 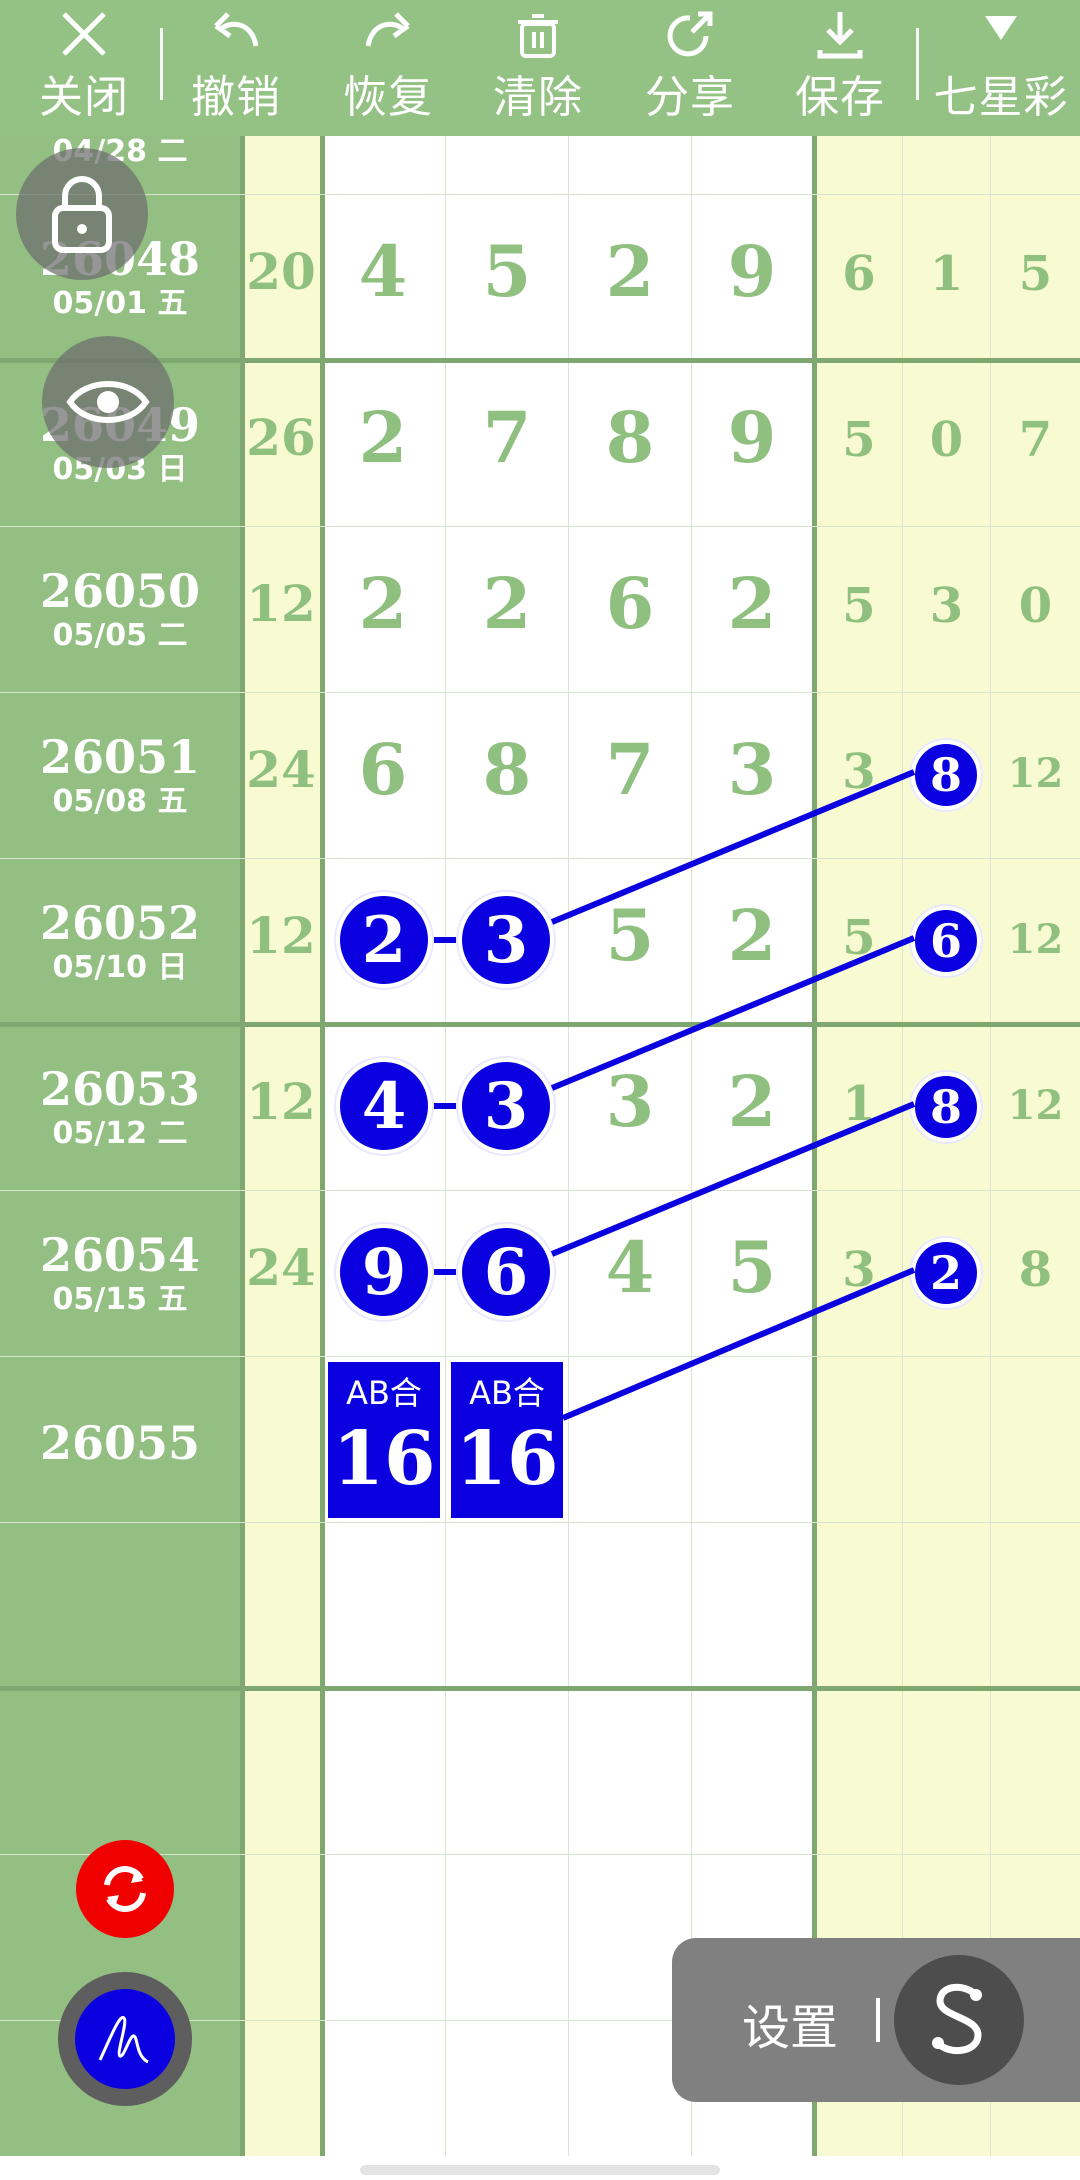 What do you see at coordinates (790, 2023) in the screenshot?
I see `settings-label: 设置` at bounding box center [790, 2023].